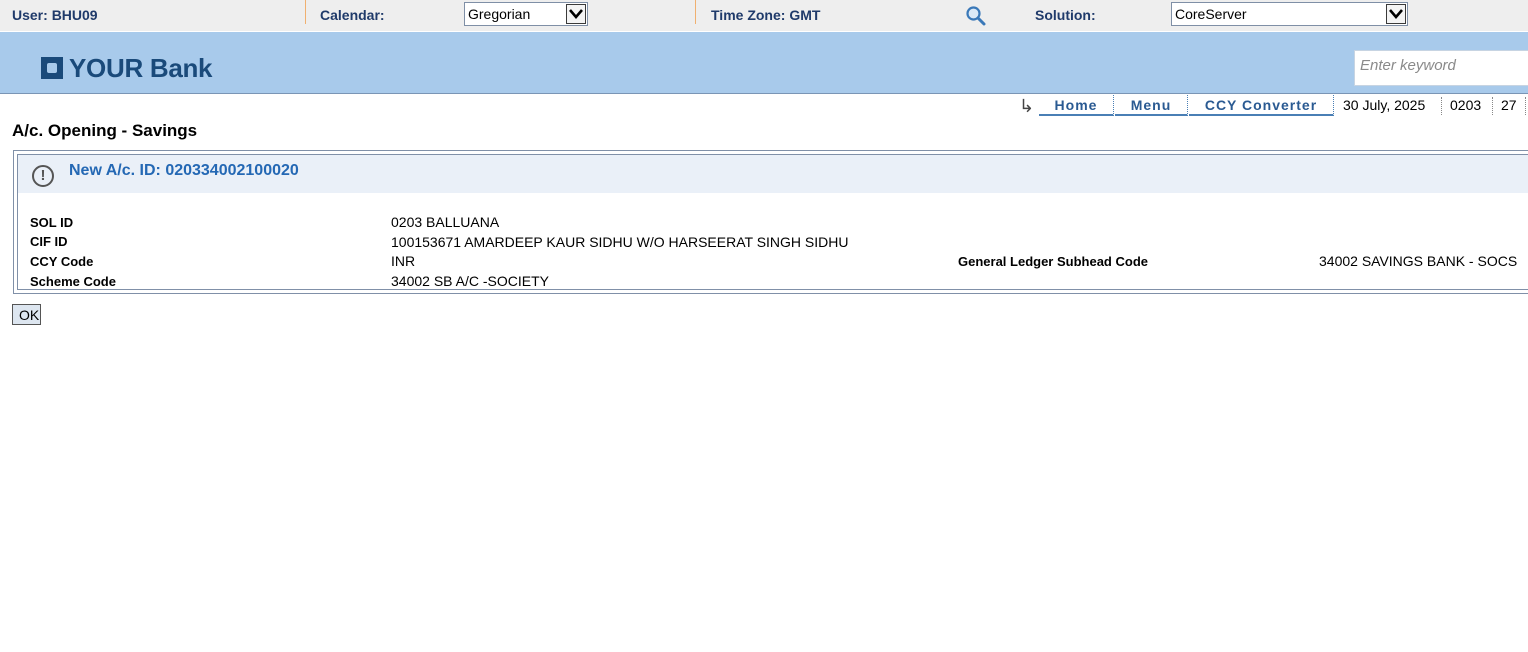  Describe the element at coordinates (805, 15) in the screenshot. I see `timezone-value: GMT` at that location.